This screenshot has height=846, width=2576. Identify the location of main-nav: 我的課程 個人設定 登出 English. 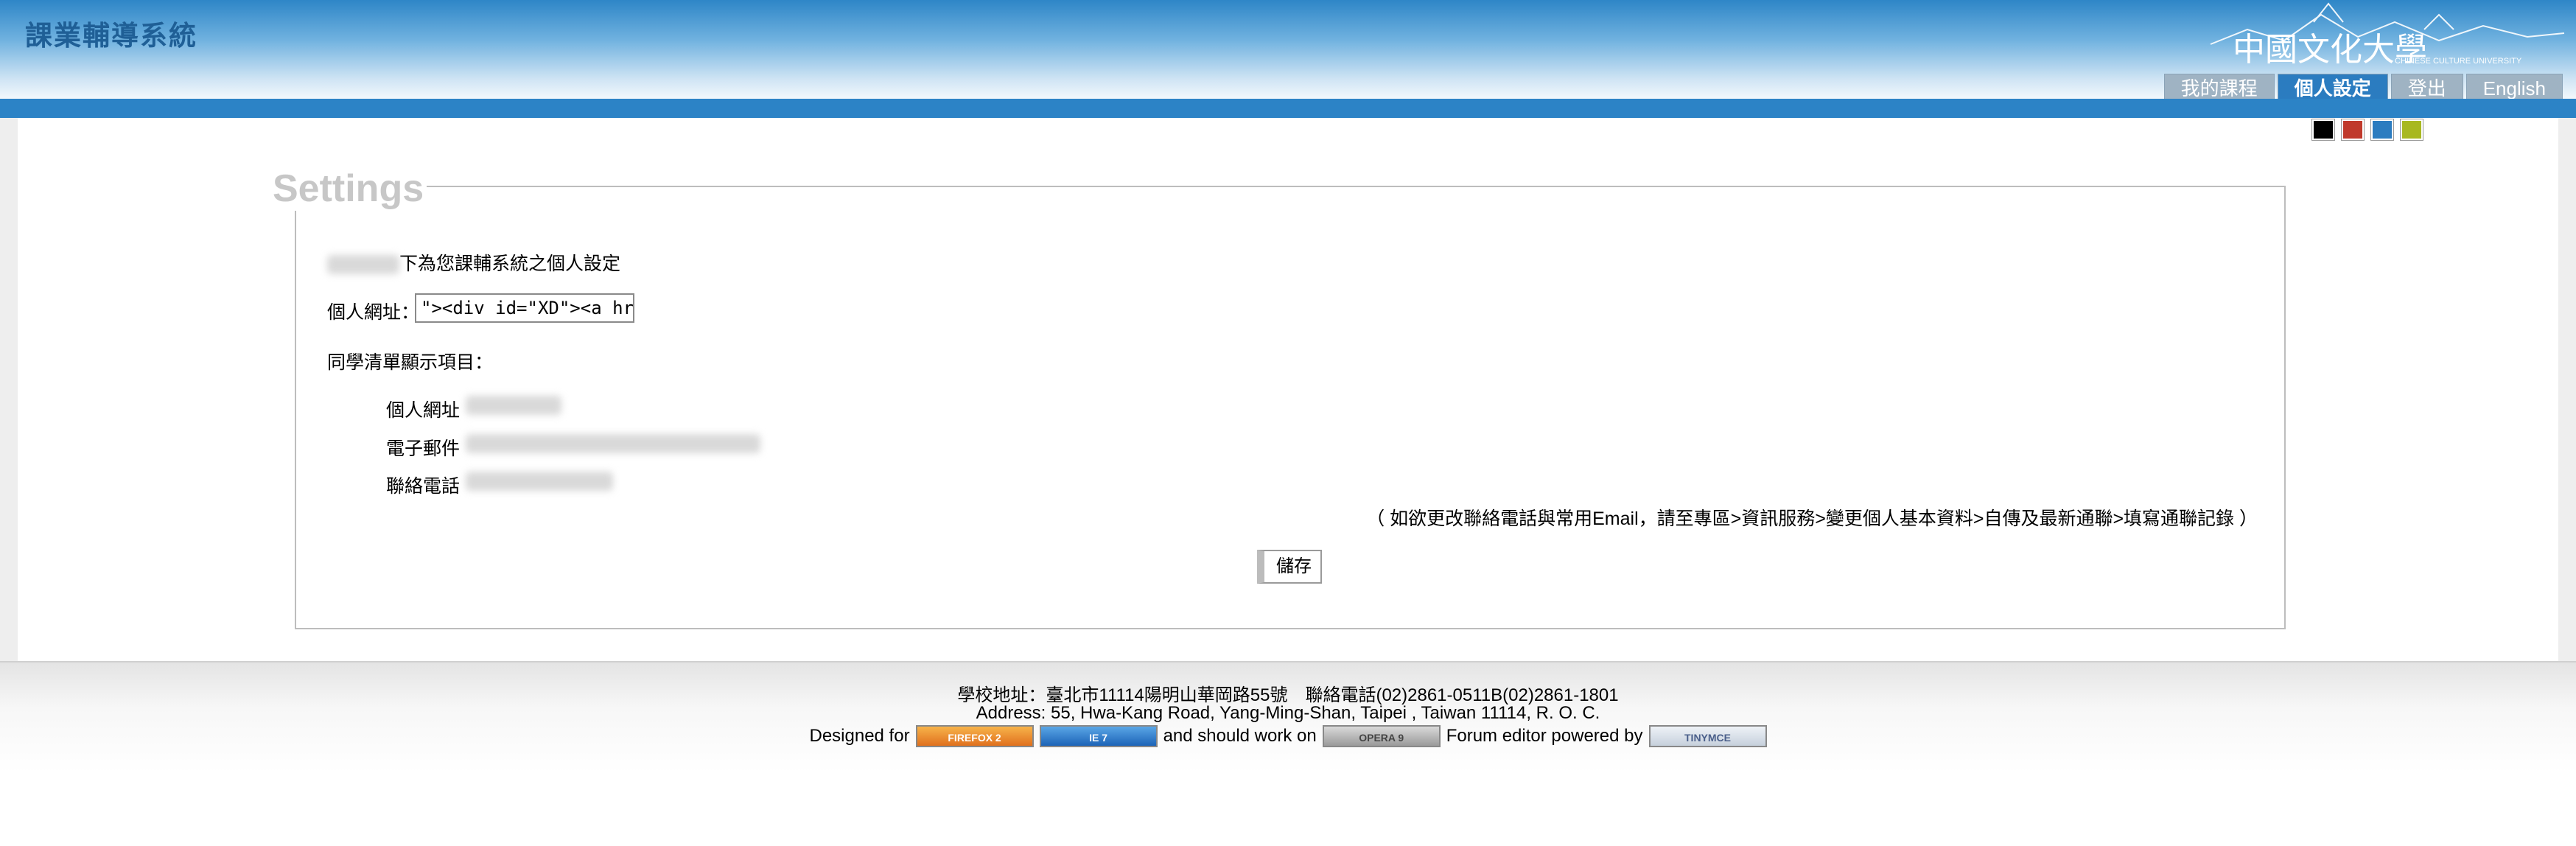
(2363, 88).